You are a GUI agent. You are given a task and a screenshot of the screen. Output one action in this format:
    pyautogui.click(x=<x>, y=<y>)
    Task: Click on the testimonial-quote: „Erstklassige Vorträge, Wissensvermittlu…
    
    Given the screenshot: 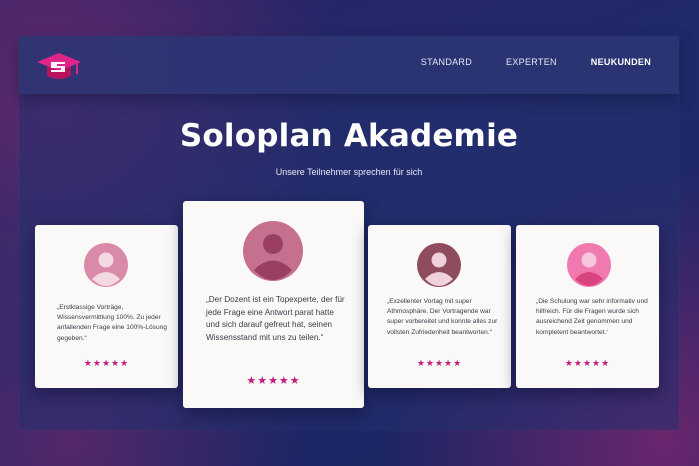 What is the action you would take?
    pyautogui.click(x=112, y=323)
    